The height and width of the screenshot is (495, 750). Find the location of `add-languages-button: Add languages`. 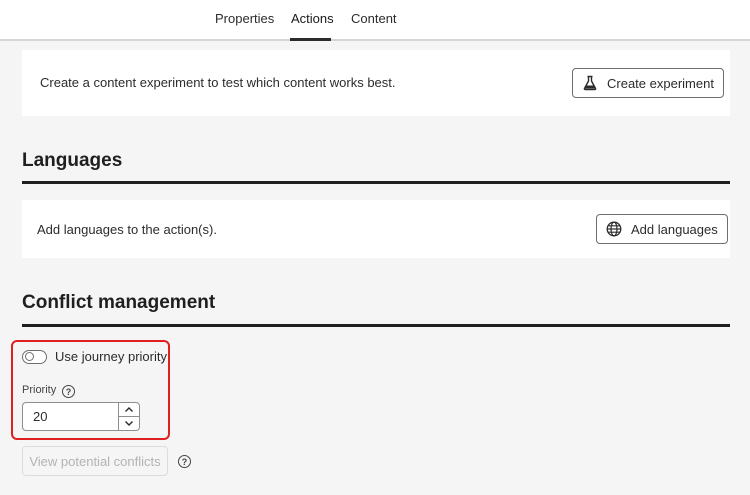

add-languages-button: Add languages is located at coordinates (662, 229).